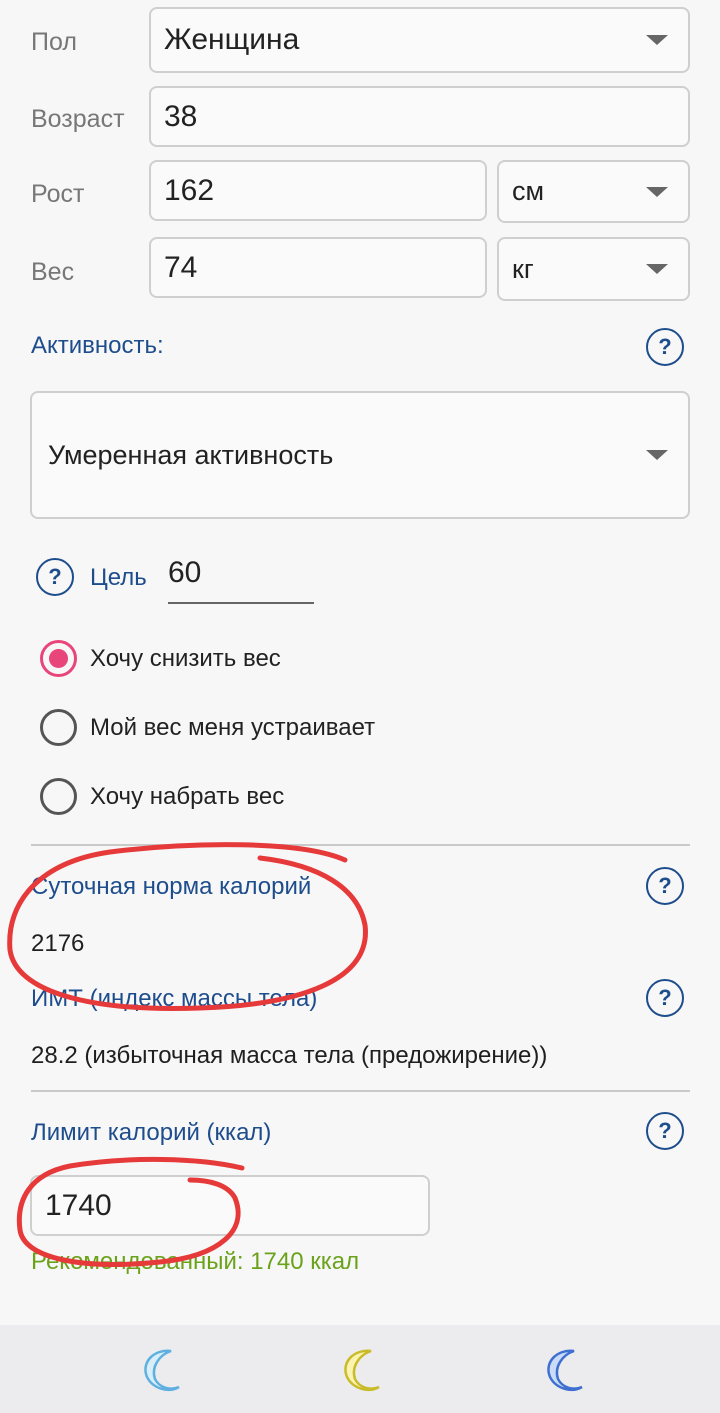 Image resolution: width=720 pixels, height=1413 pixels. I want to click on activity-help-icon: ?, so click(665, 347).